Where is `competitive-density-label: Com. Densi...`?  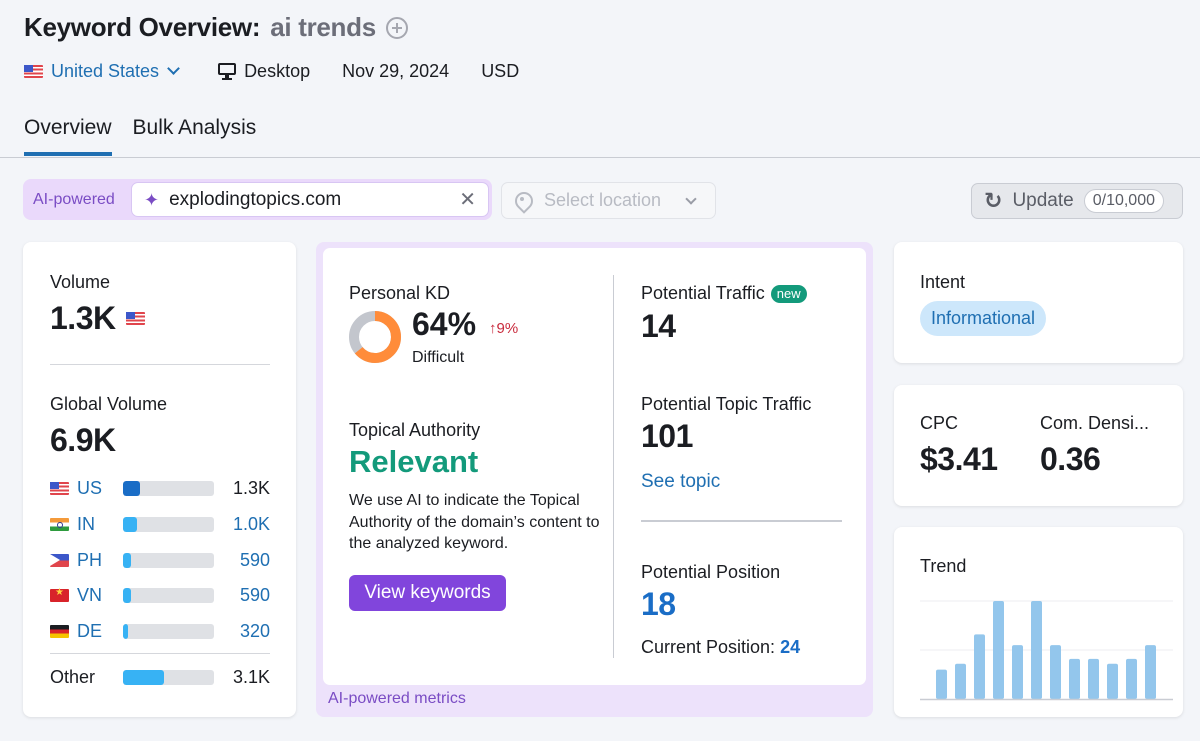
competitive-density-label: Com. Densi... is located at coordinates (1095, 423).